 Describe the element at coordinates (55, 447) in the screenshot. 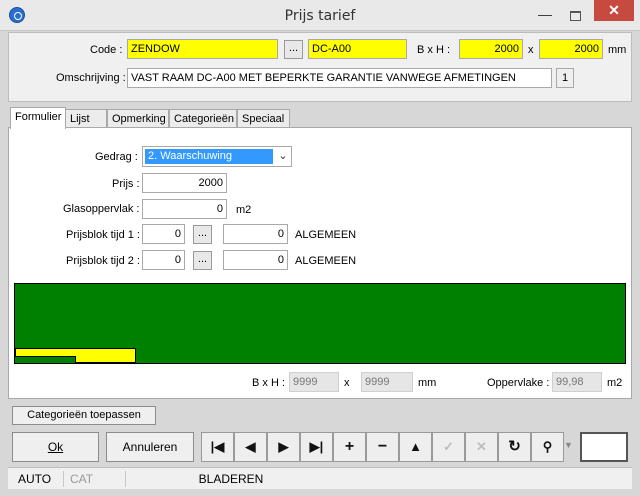

I see `ok-button: Ok` at that location.